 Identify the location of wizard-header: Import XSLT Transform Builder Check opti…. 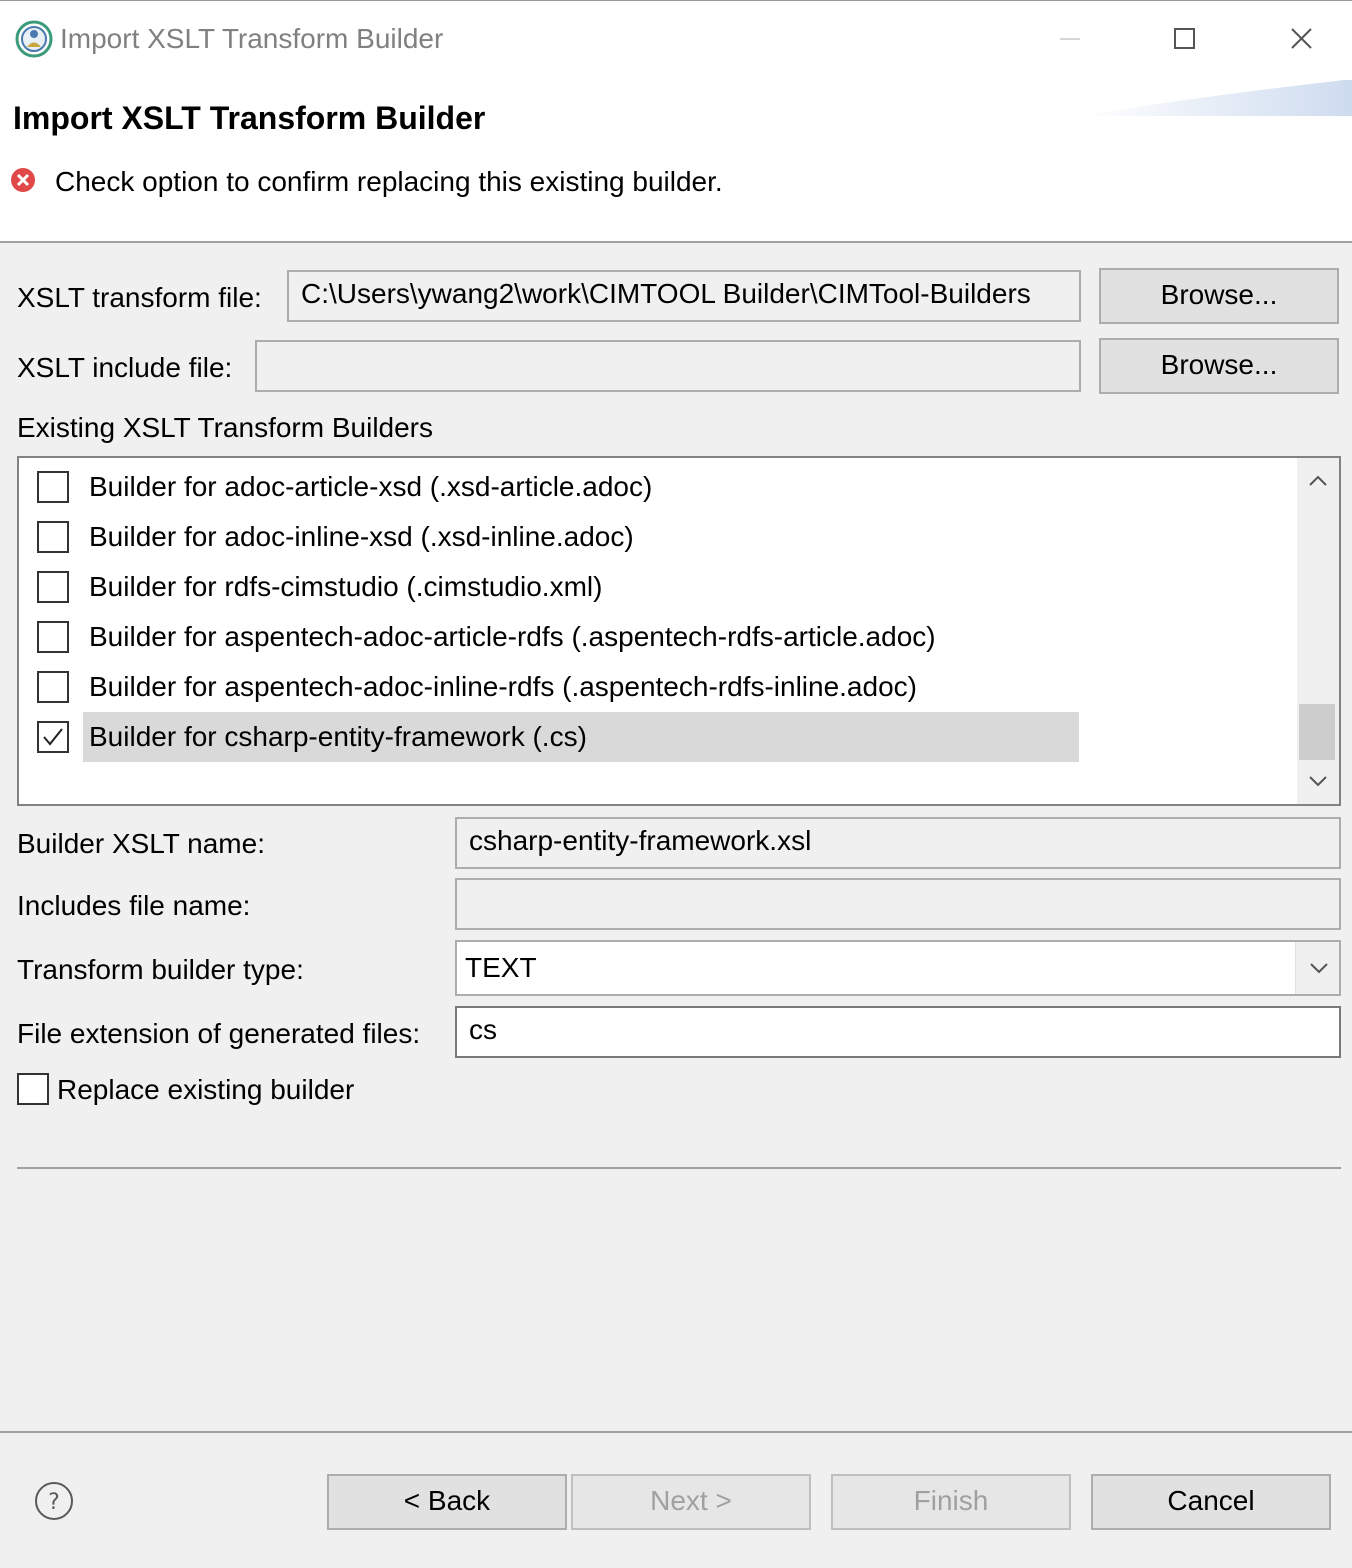
(676, 161).